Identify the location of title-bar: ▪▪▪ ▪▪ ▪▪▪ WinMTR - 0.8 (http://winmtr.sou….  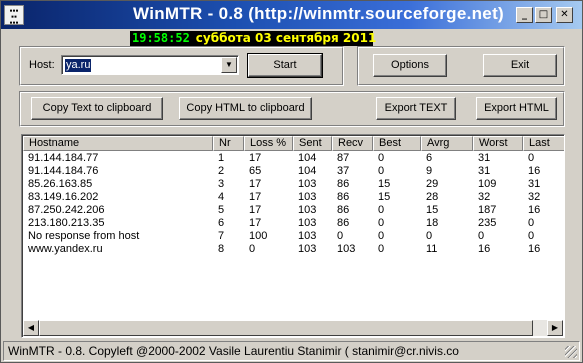
(291, 15).